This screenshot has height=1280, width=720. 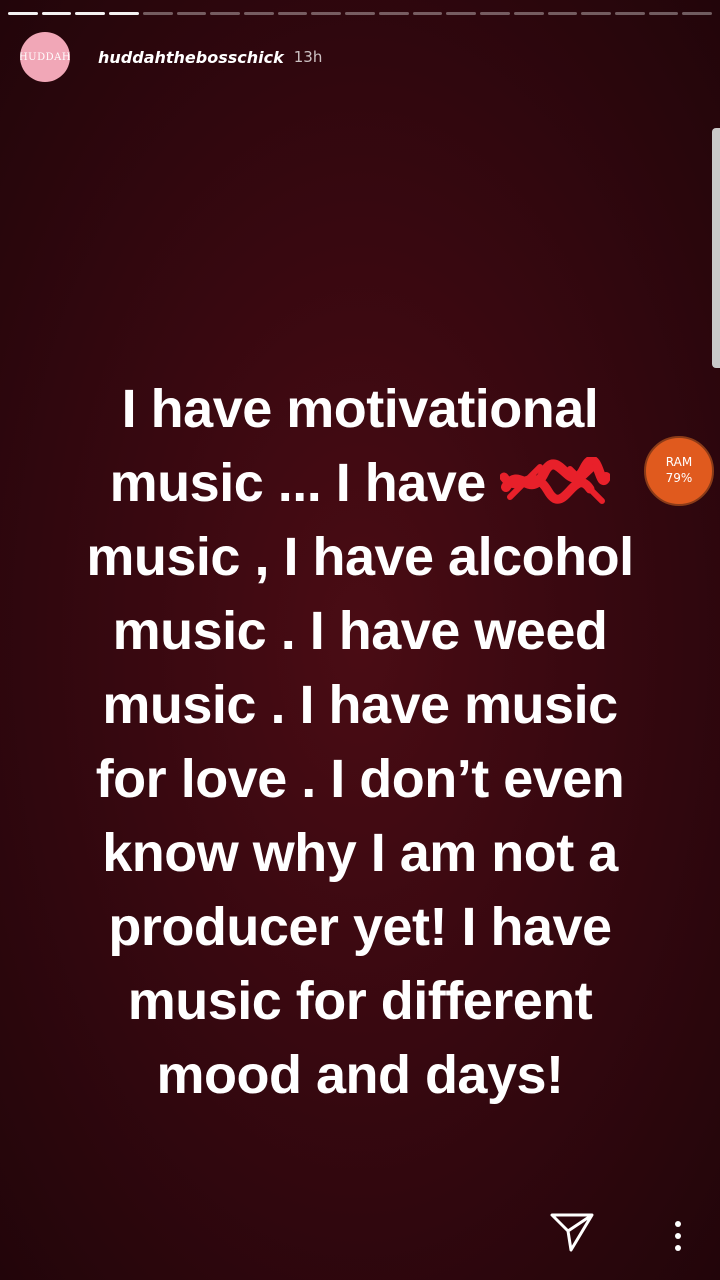 What do you see at coordinates (678, 1236) in the screenshot?
I see `more-vertical-icon` at bounding box center [678, 1236].